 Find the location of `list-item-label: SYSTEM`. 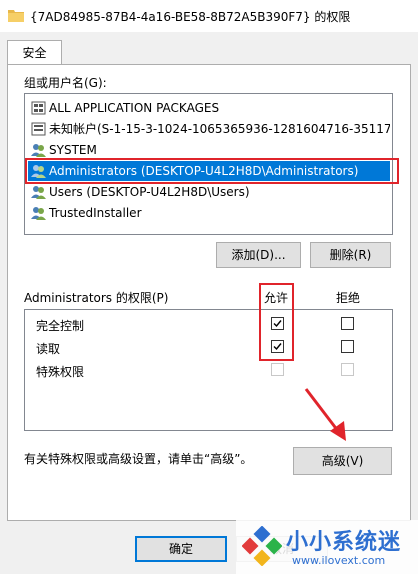

list-item-label: SYSTEM is located at coordinates (73, 150).